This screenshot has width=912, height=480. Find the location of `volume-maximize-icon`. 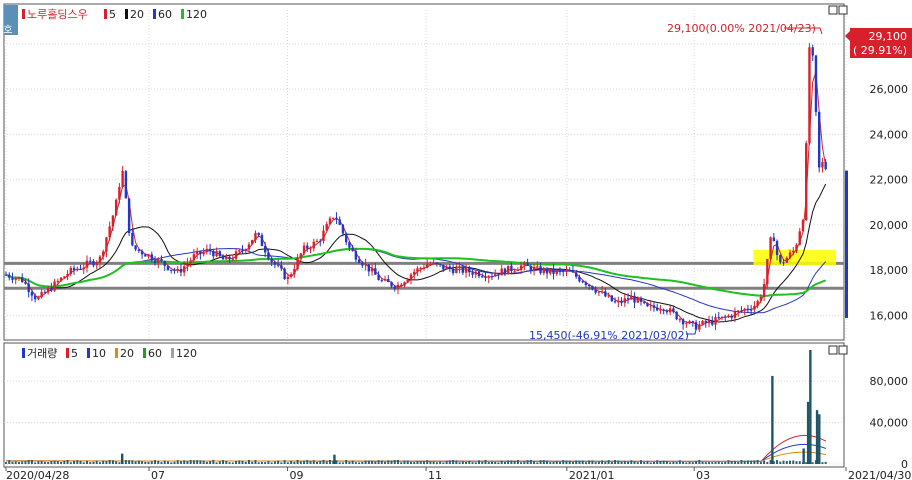

volume-maximize-icon is located at coordinates (843, 350).